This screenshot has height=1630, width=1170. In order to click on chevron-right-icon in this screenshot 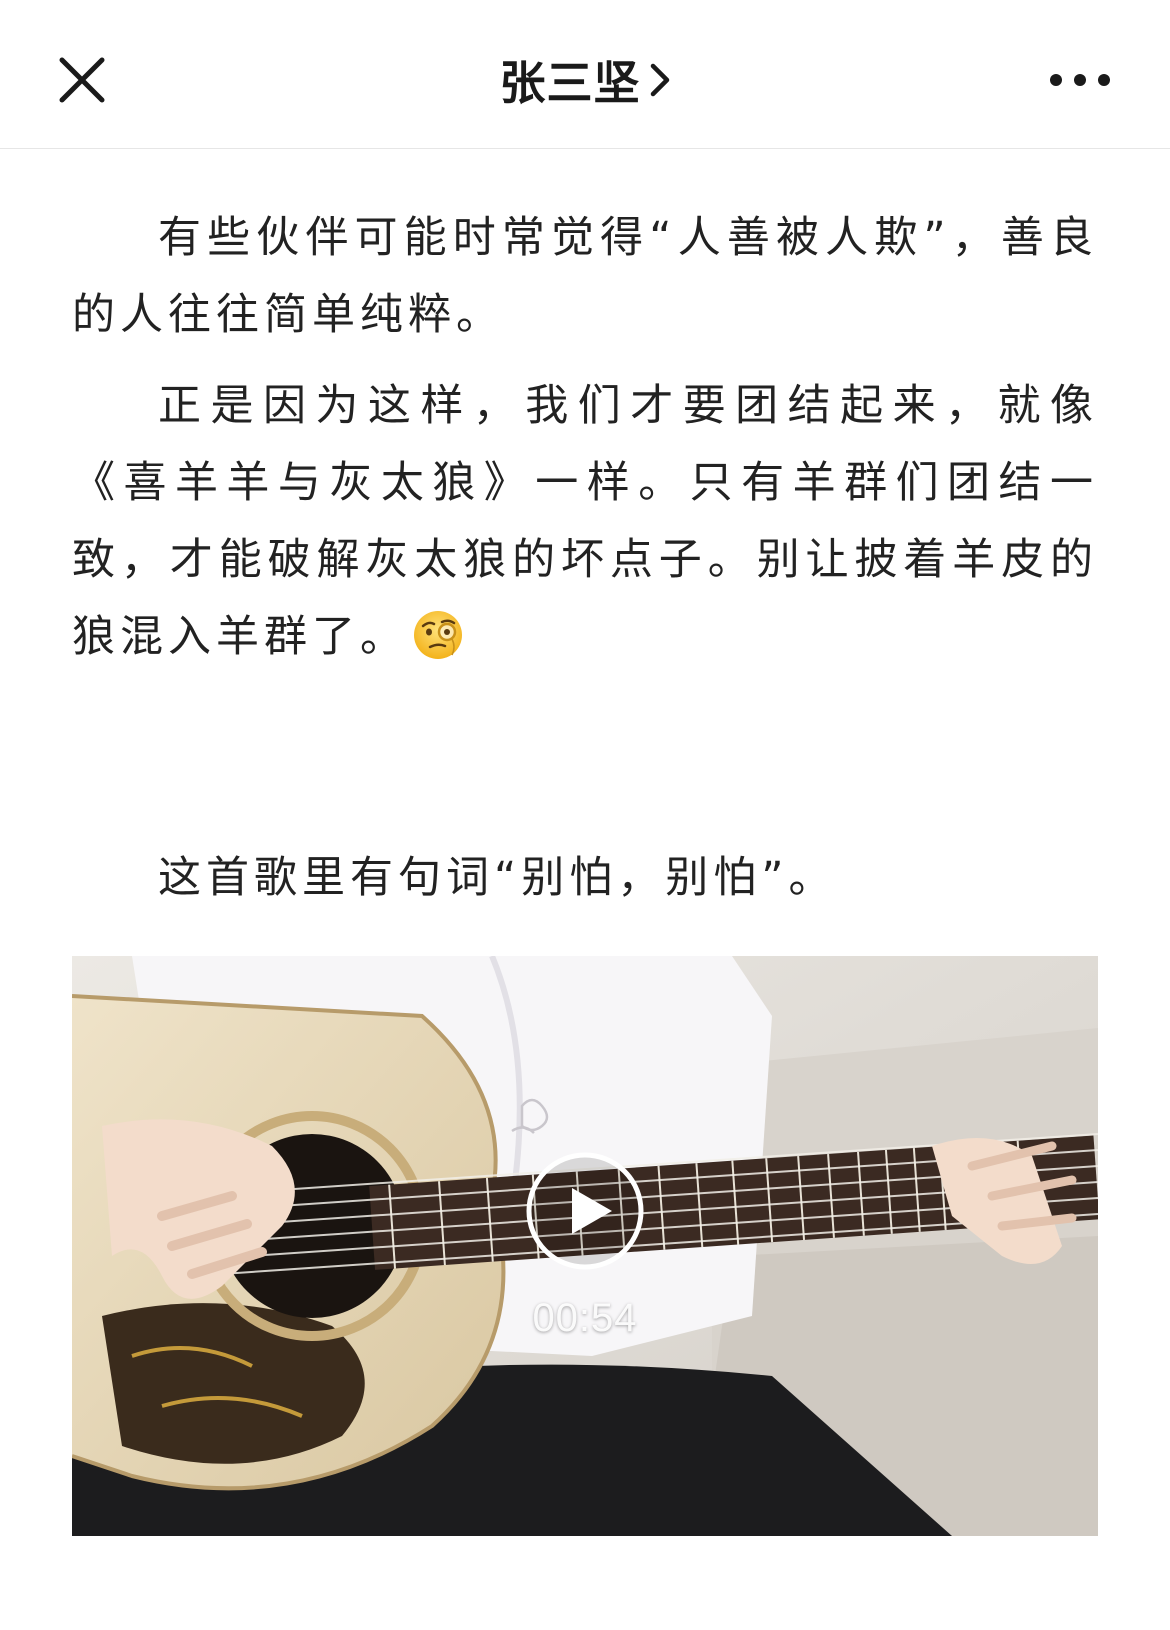, I will do `click(659, 80)`.